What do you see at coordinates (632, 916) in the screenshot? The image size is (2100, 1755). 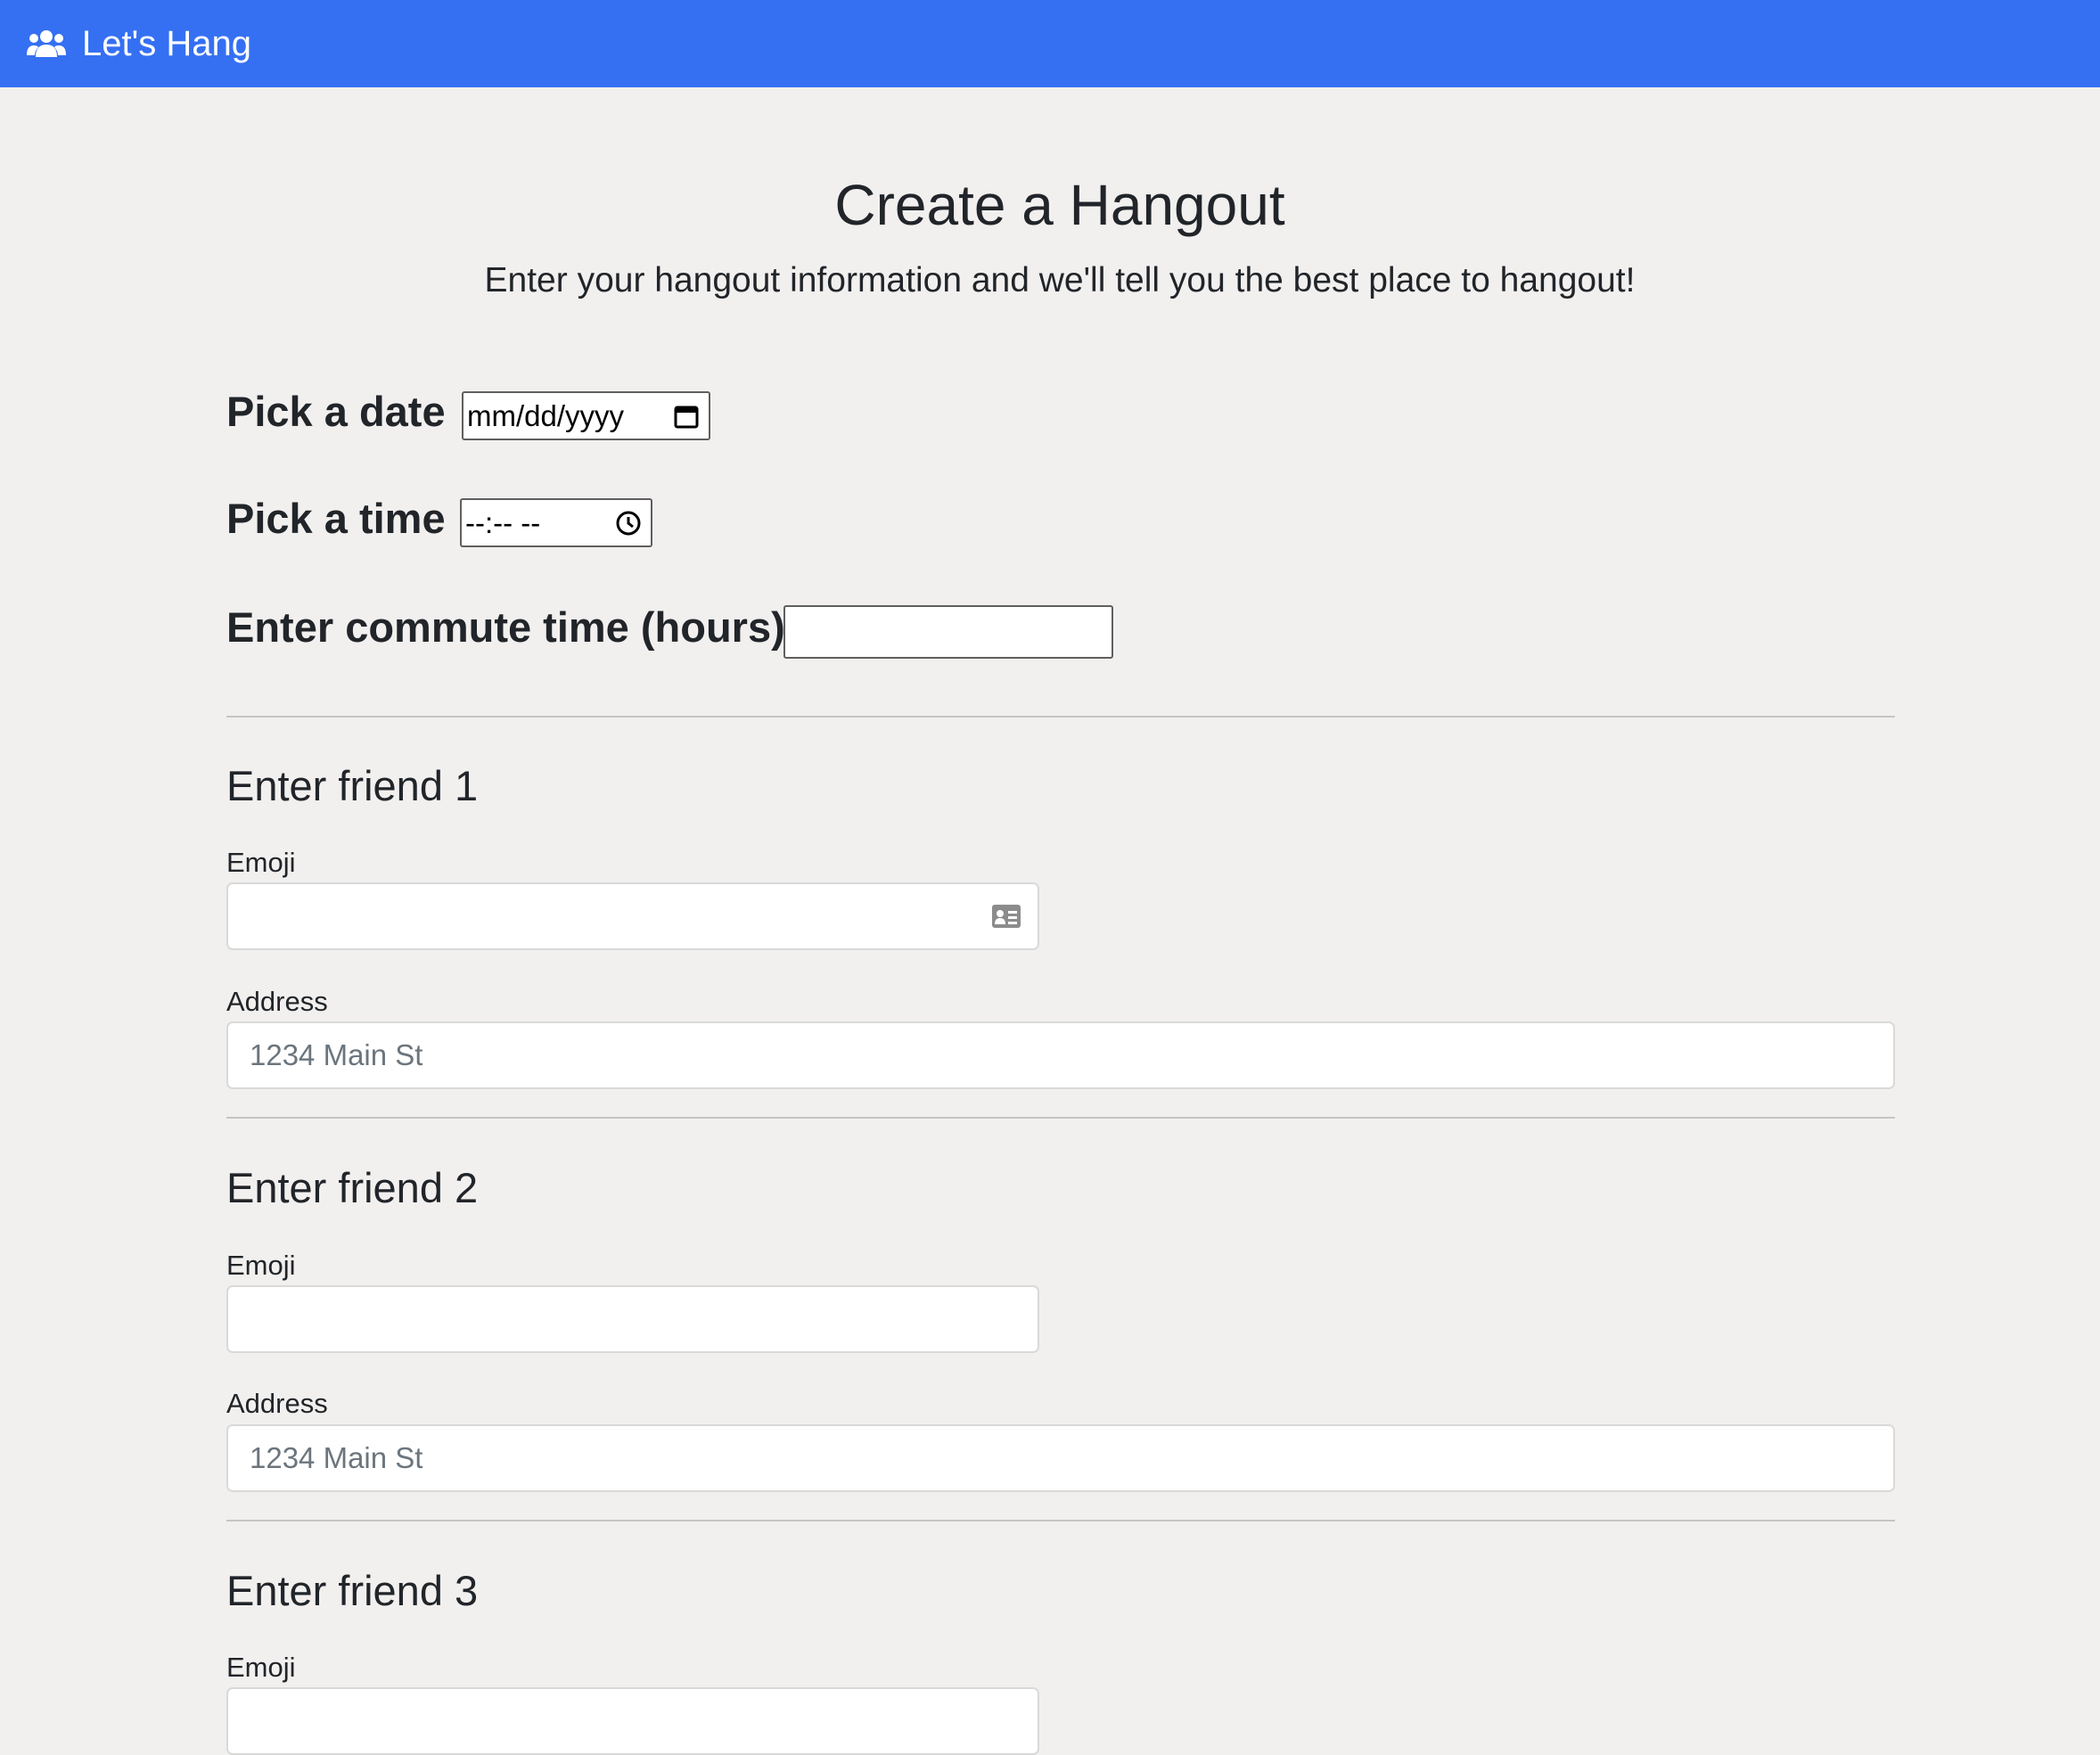 I see `friend-1-emoji-input` at bounding box center [632, 916].